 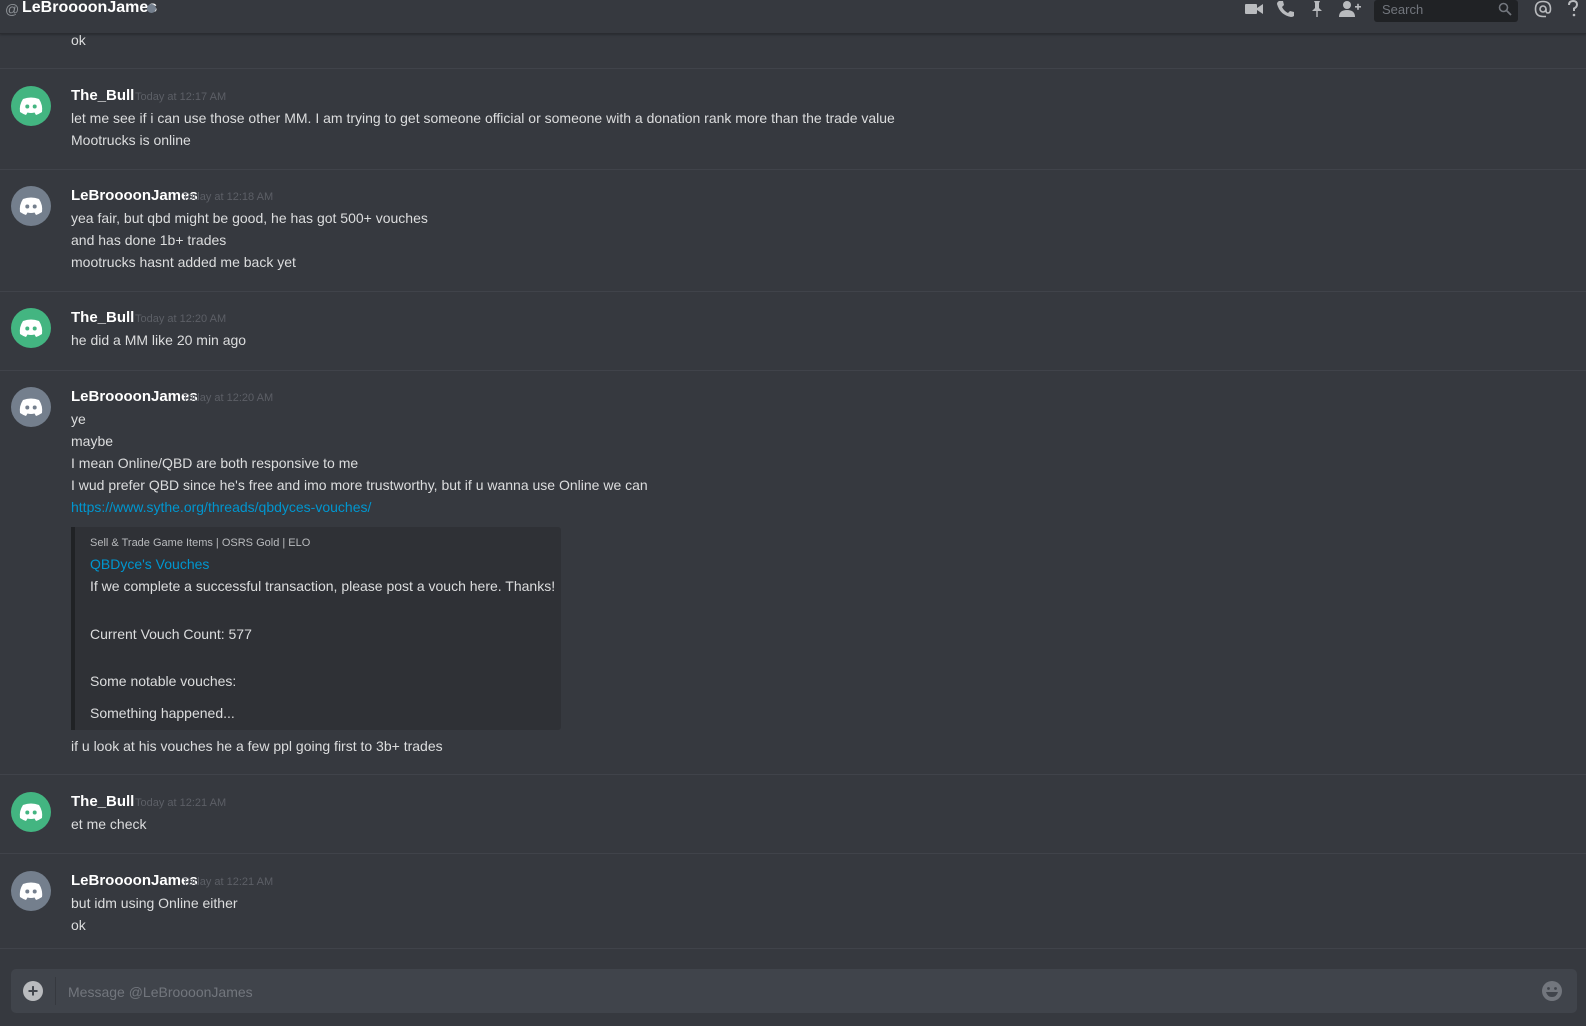 I want to click on search-icon, so click(x=1505, y=9).